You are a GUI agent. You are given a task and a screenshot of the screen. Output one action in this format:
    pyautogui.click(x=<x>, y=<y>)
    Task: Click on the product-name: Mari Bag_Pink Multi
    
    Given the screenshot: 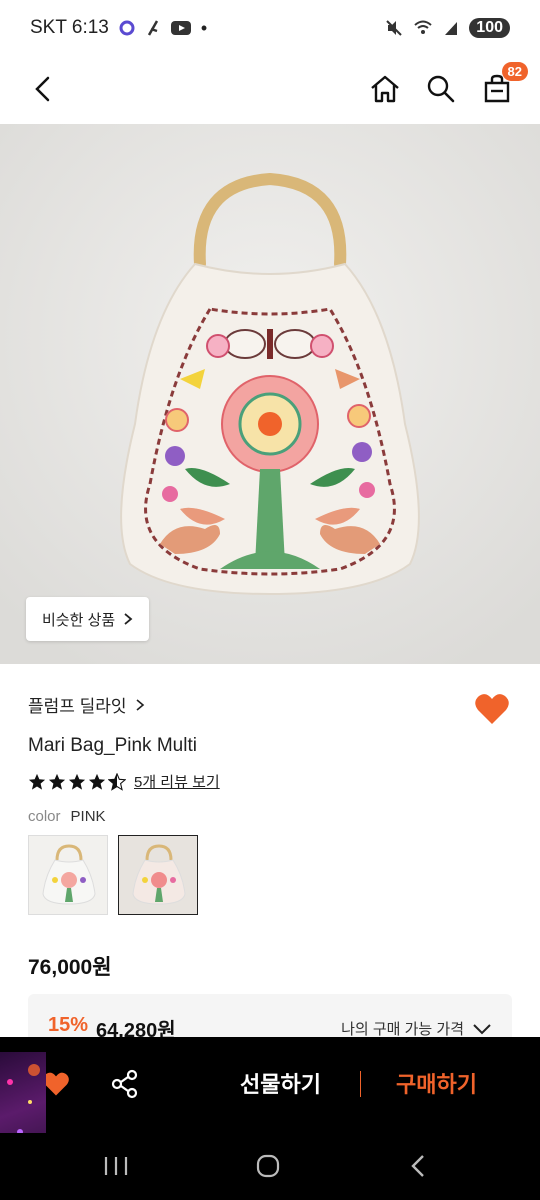 What is the action you would take?
    pyautogui.click(x=112, y=745)
    